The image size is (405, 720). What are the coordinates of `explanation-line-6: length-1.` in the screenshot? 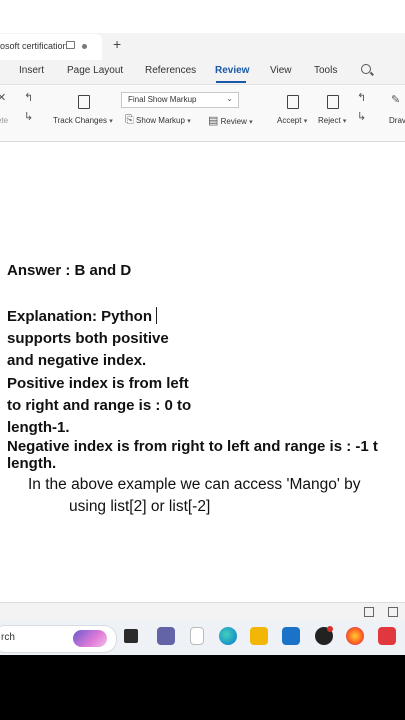 It's located at (38, 427).